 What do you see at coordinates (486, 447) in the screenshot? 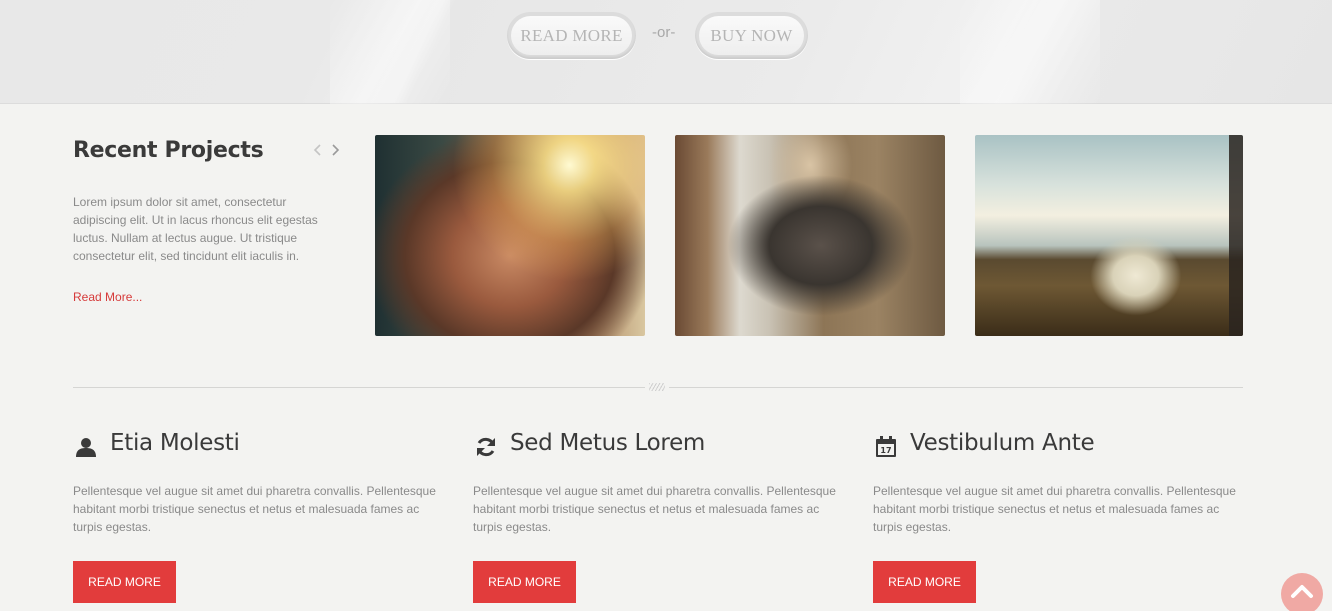
I see `refresh-icon` at bounding box center [486, 447].